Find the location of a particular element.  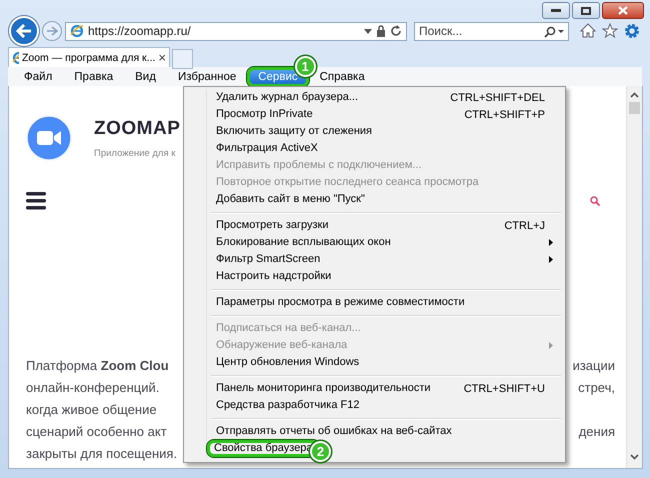

scroll-up-icon is located at coordinates (634, 95).